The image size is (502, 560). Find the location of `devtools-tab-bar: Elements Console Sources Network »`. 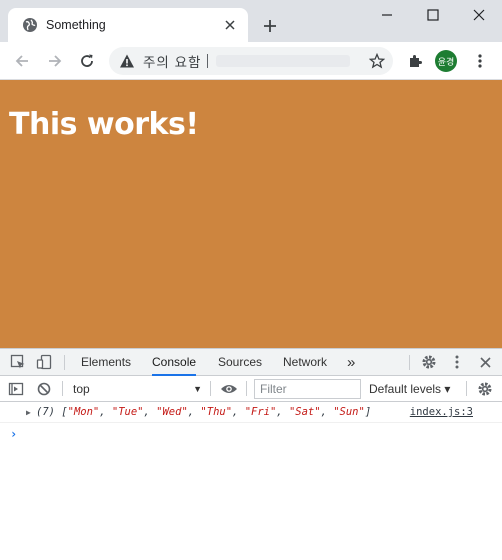

devtools-tab-bar: Elements Console Sources Network » is located at coordinates (251, 362).